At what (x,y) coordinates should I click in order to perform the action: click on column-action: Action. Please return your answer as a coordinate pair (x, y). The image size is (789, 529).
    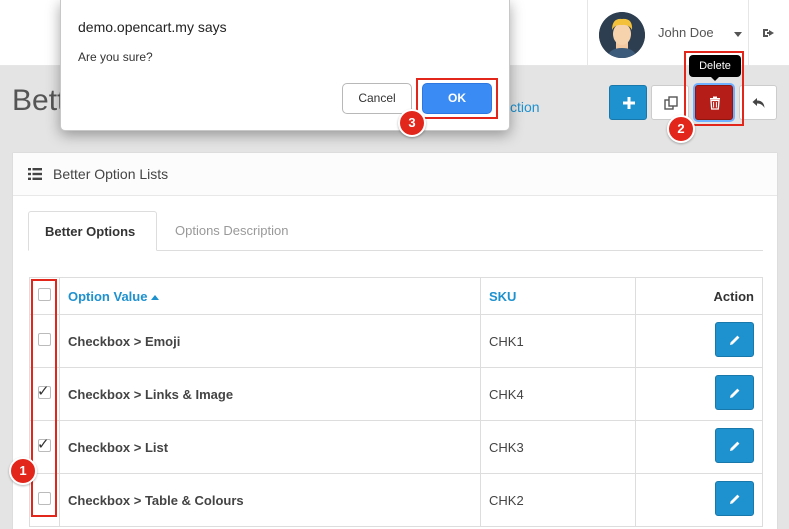
    Looking at the image, I should click on (699, 296).